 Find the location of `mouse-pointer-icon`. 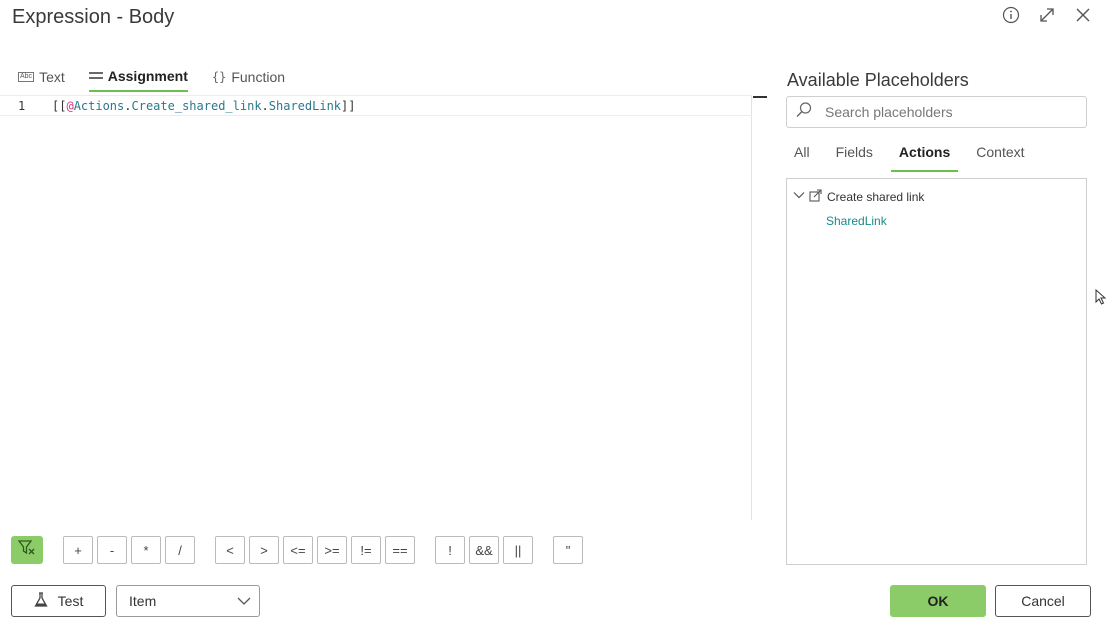

mouse-pointer-icon is located at coordinates (1101, 299).